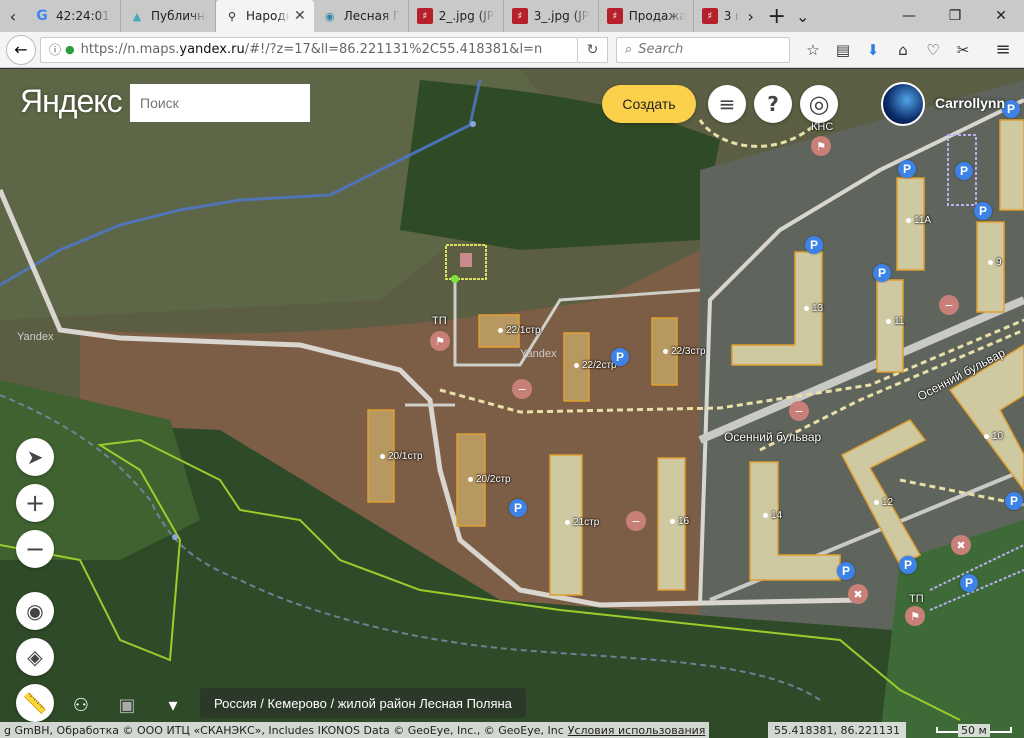  I want to click on tab-scroll-right-button: ›, so click(751, 16).